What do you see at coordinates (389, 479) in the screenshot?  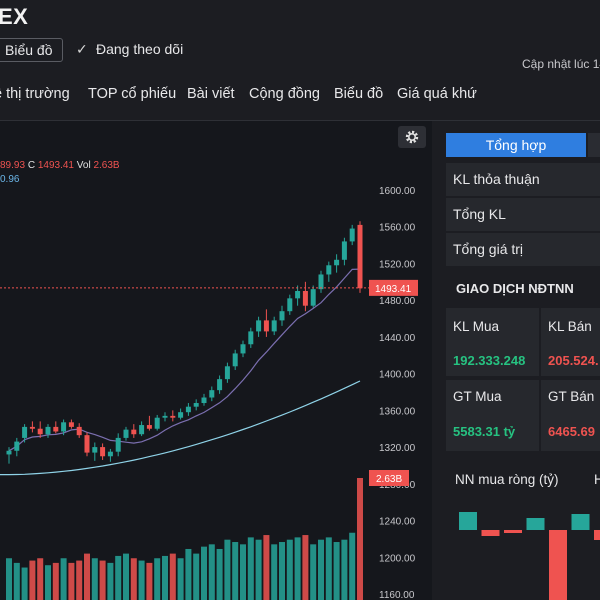 I see `volume-label: 2.63B` at bounding box center [389, 479].